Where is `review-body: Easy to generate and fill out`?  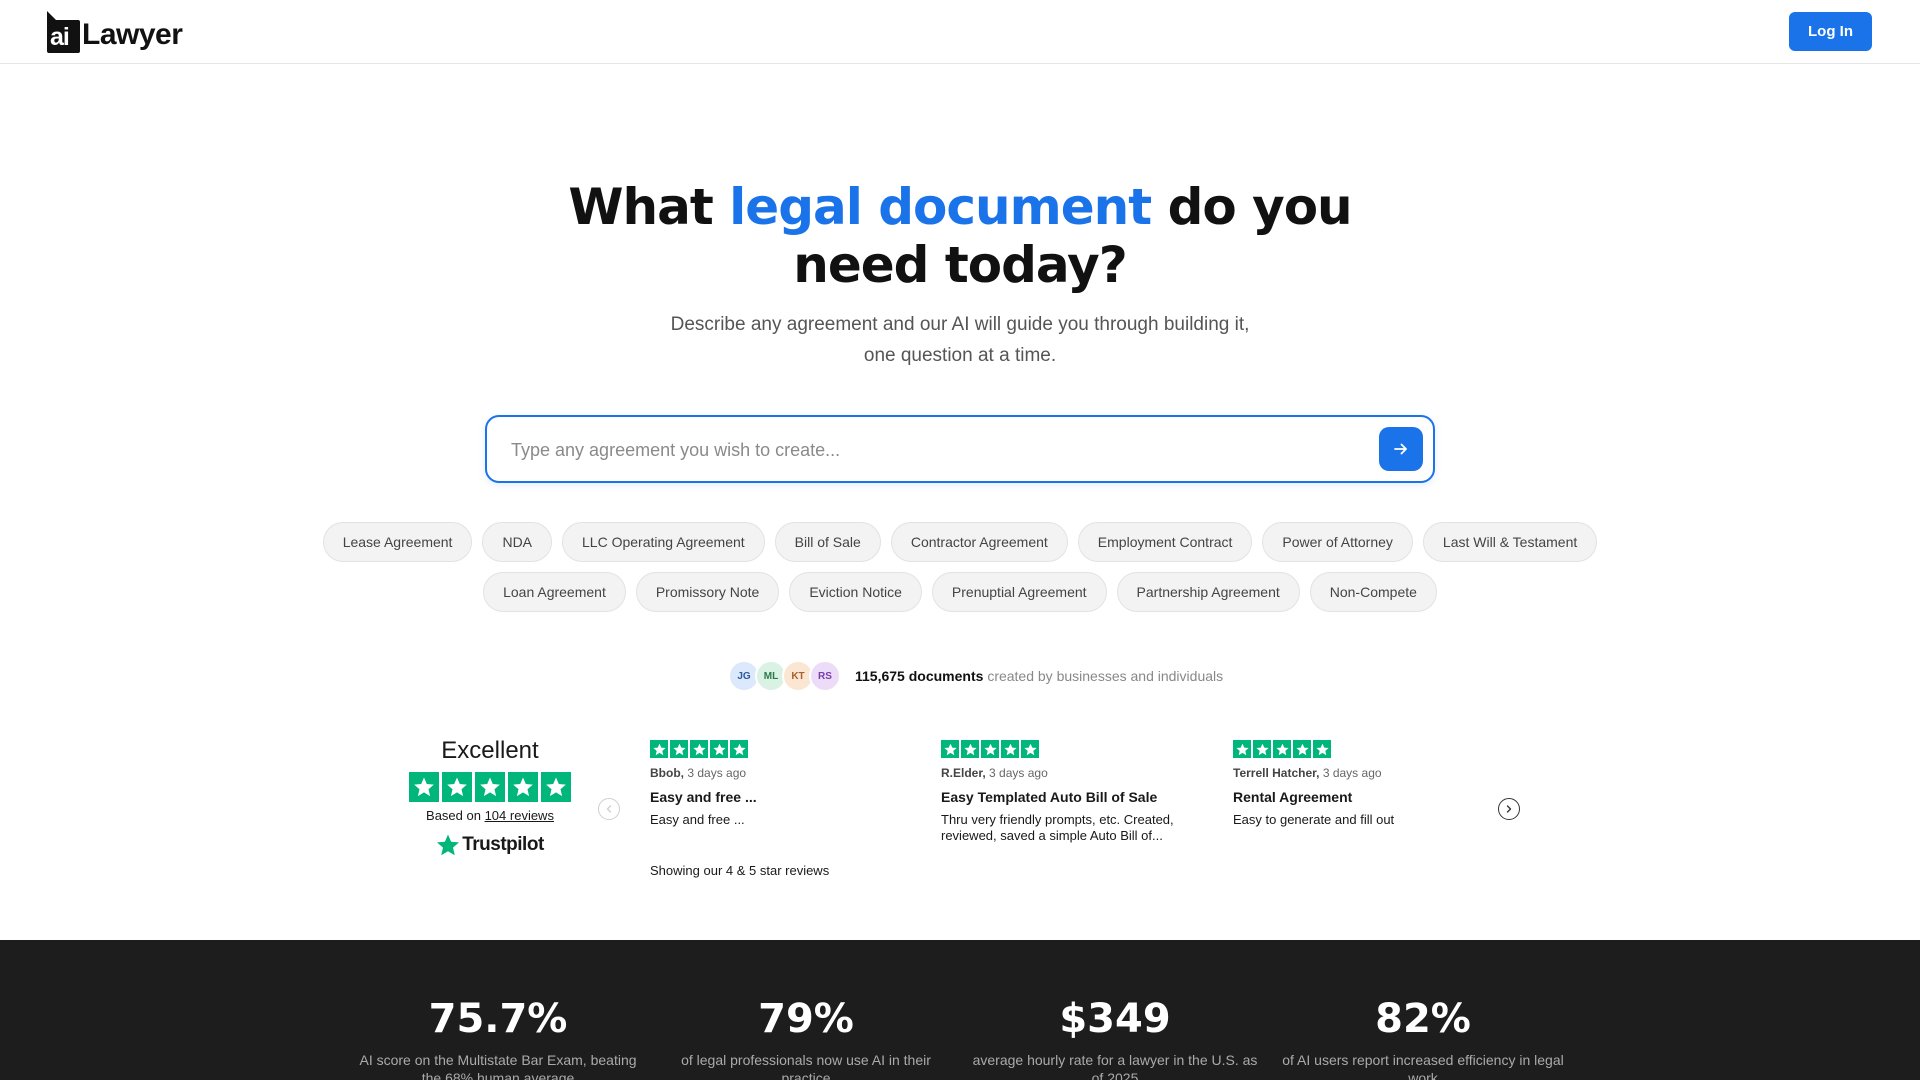
review-body: Easy to generate and fill out is located at coordinates (1314, 819).